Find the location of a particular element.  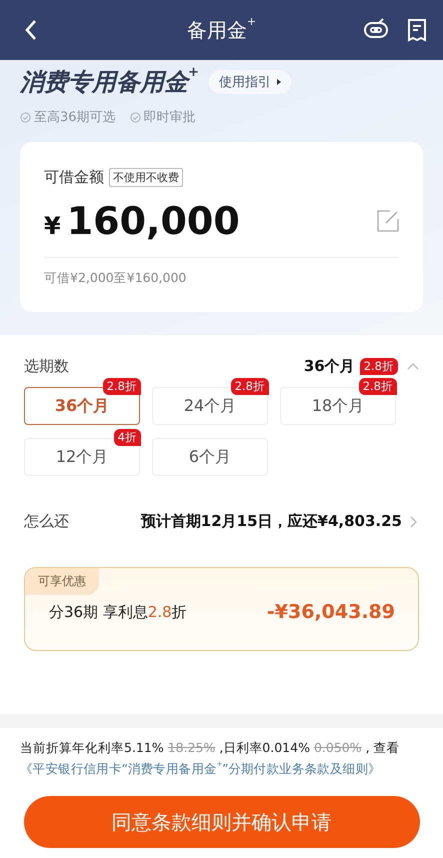

currency-sign: ¥ is located at coordinates (52, 226).